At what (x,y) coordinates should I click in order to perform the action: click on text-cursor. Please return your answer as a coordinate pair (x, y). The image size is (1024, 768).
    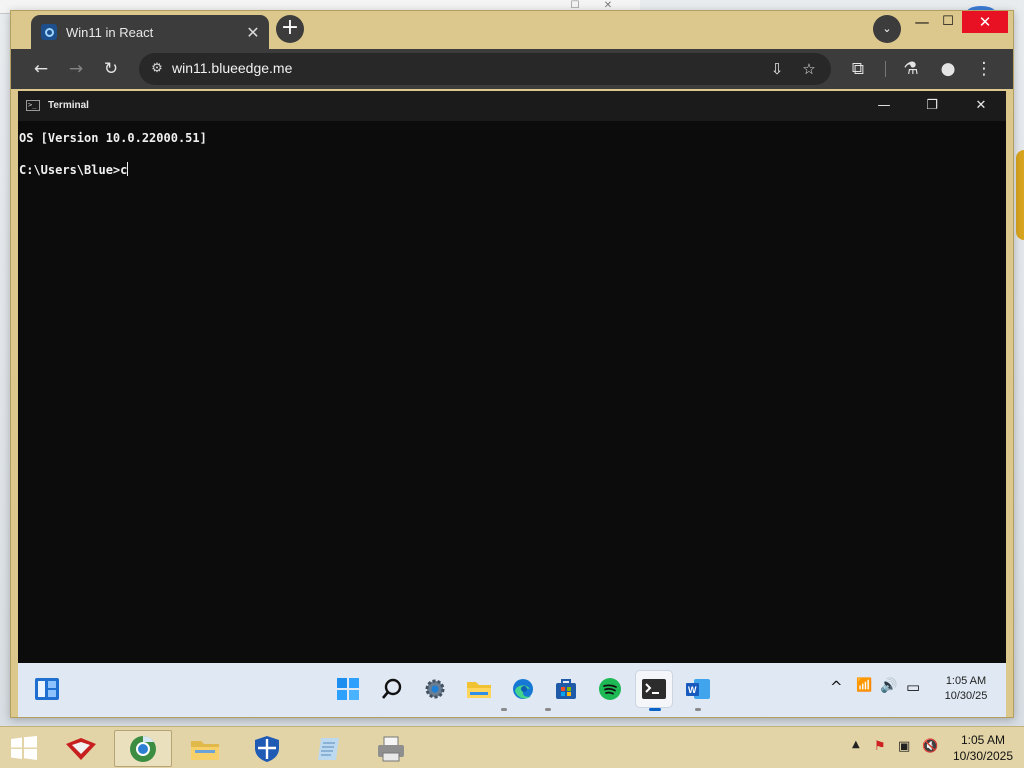
    Looking at the image, I should click on (128, 169).